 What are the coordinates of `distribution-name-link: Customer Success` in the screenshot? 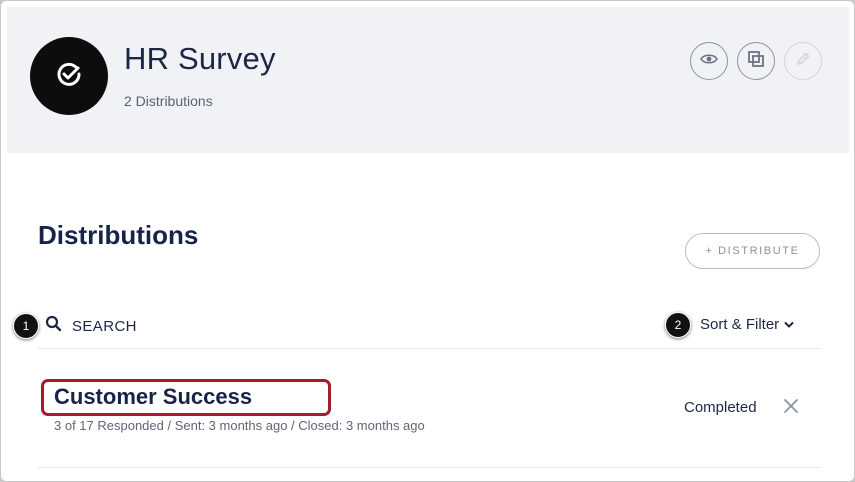 It's located at (153, 397).